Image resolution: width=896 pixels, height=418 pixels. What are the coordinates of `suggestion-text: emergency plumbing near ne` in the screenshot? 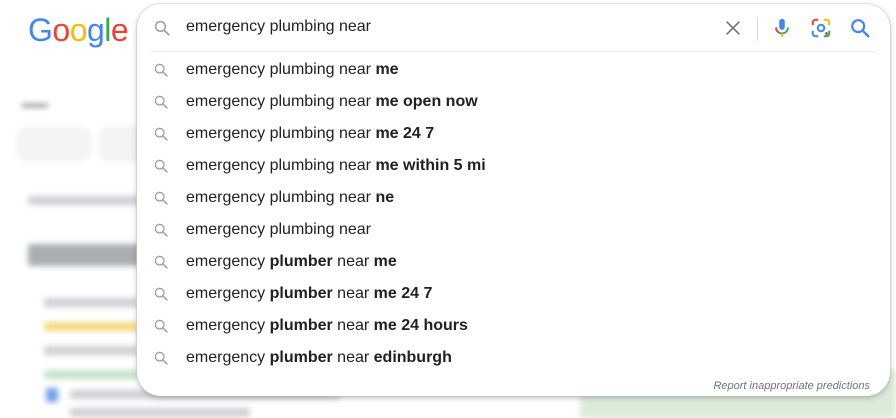 It's located at (290, 198).